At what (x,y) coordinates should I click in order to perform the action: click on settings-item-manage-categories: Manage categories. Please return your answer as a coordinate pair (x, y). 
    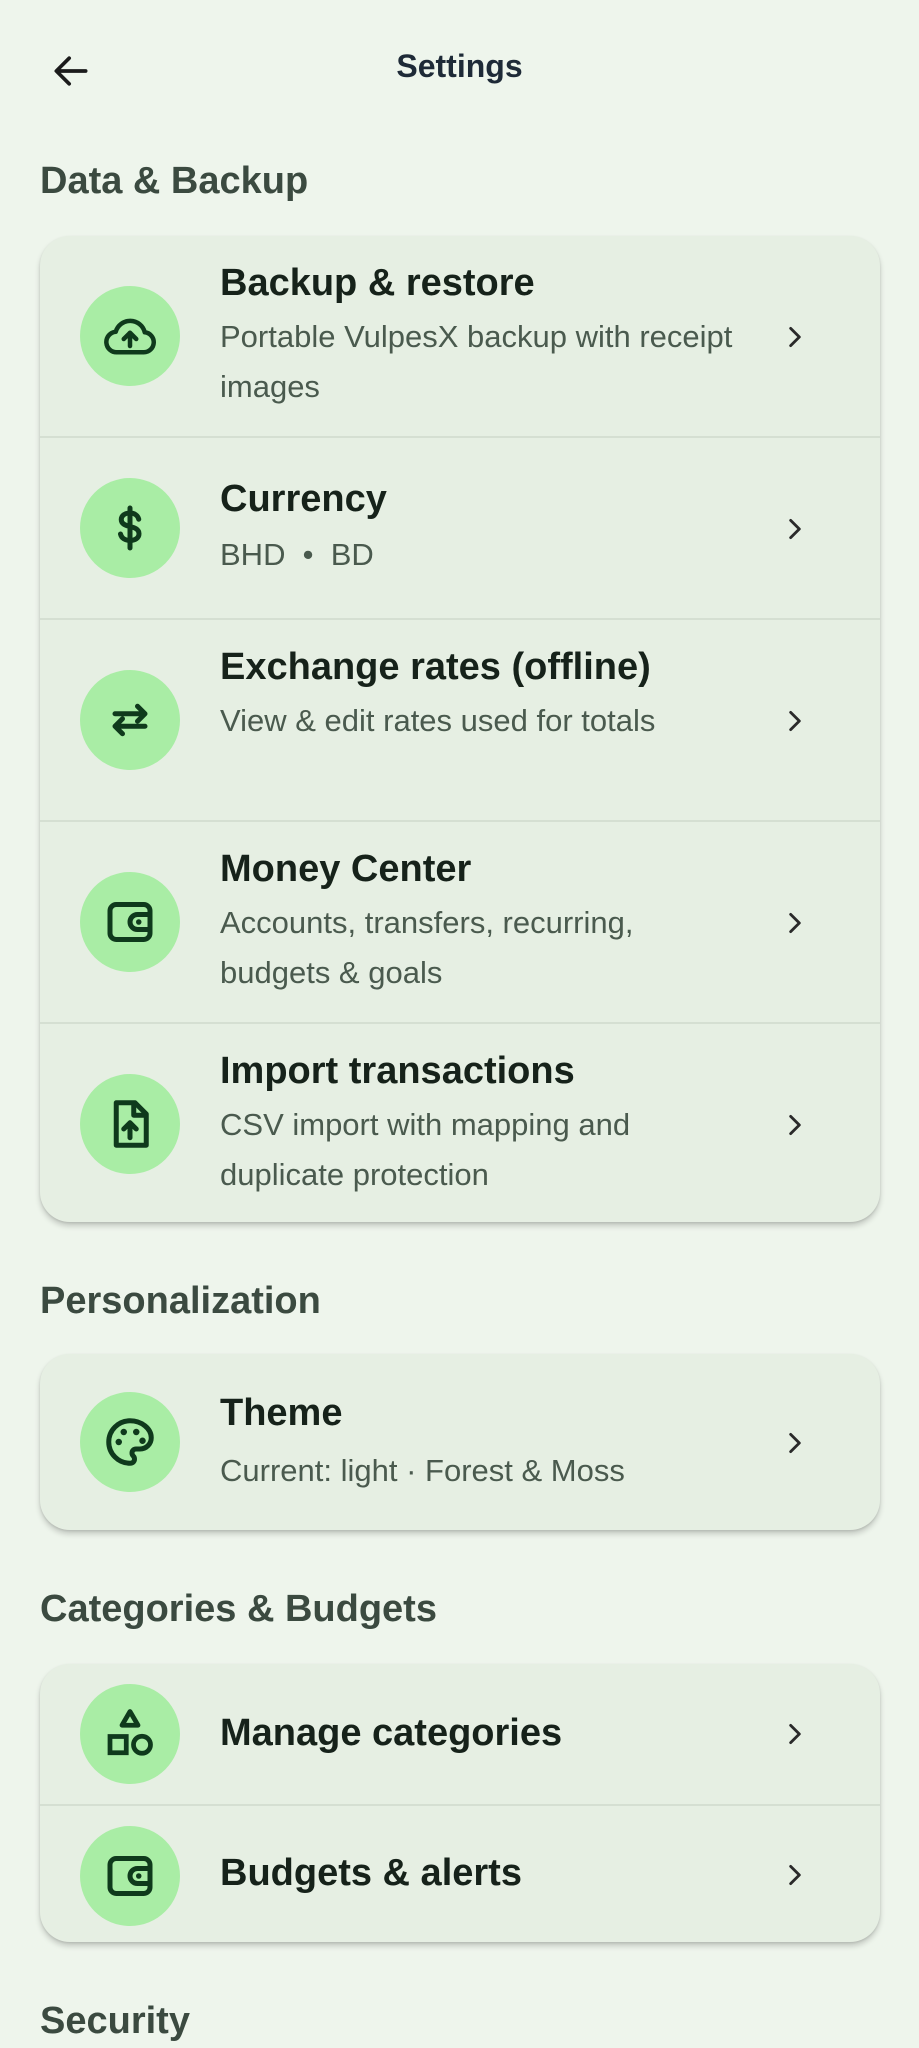
    Looking at the image, I should click on (460, 1734).